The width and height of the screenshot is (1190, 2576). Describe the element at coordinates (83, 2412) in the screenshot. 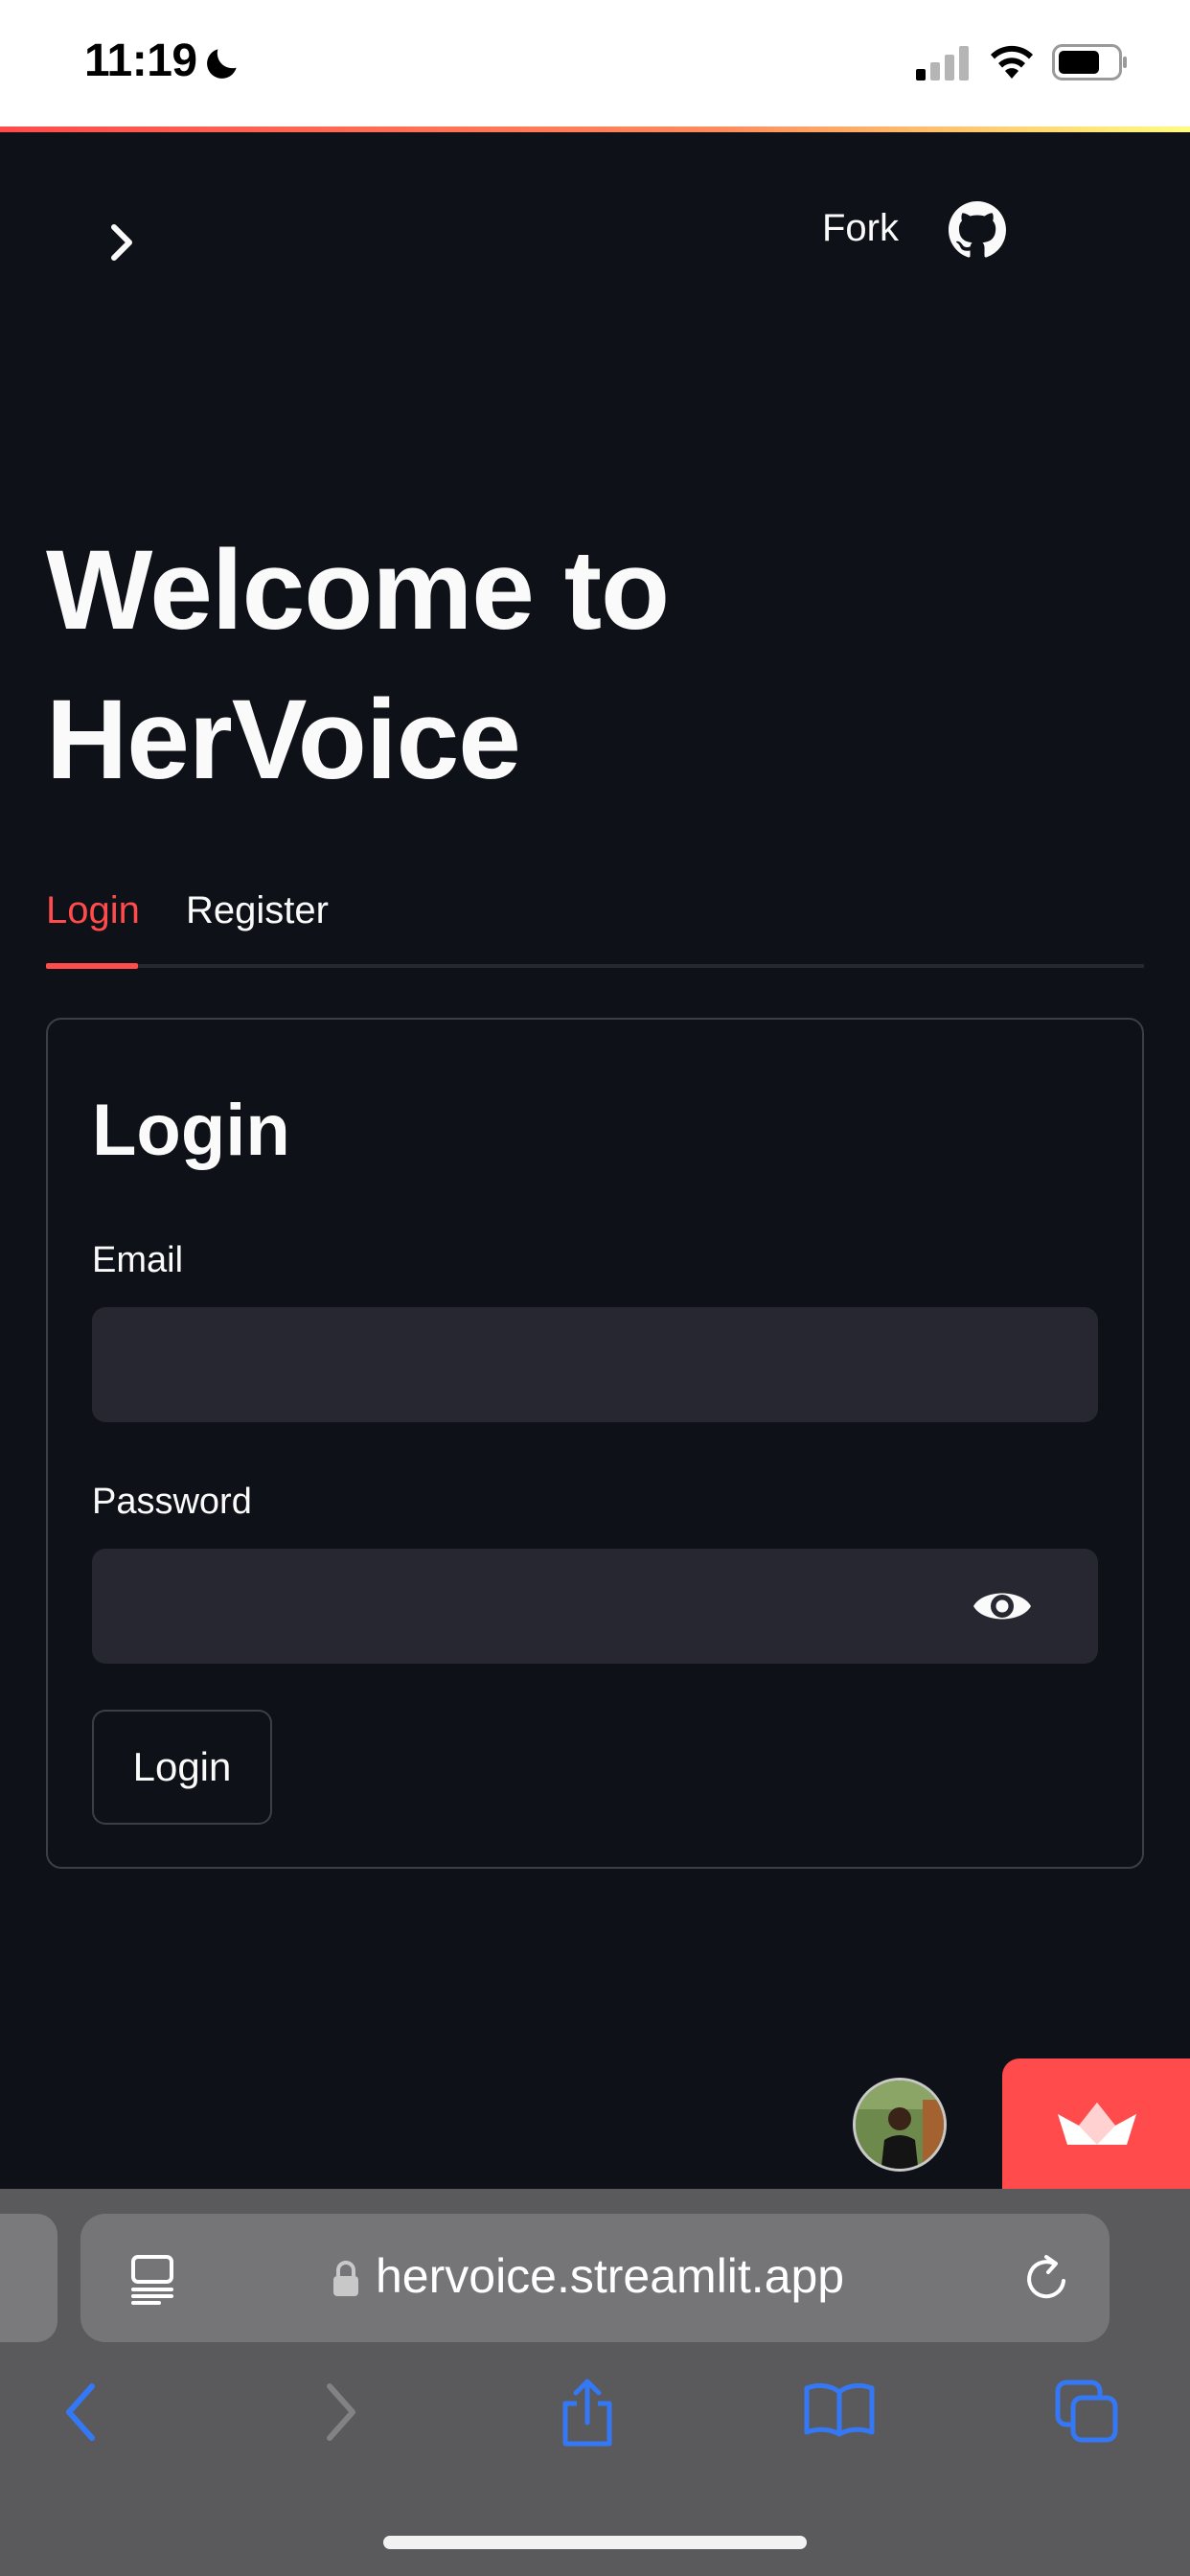

I see `back-icon` at that location.